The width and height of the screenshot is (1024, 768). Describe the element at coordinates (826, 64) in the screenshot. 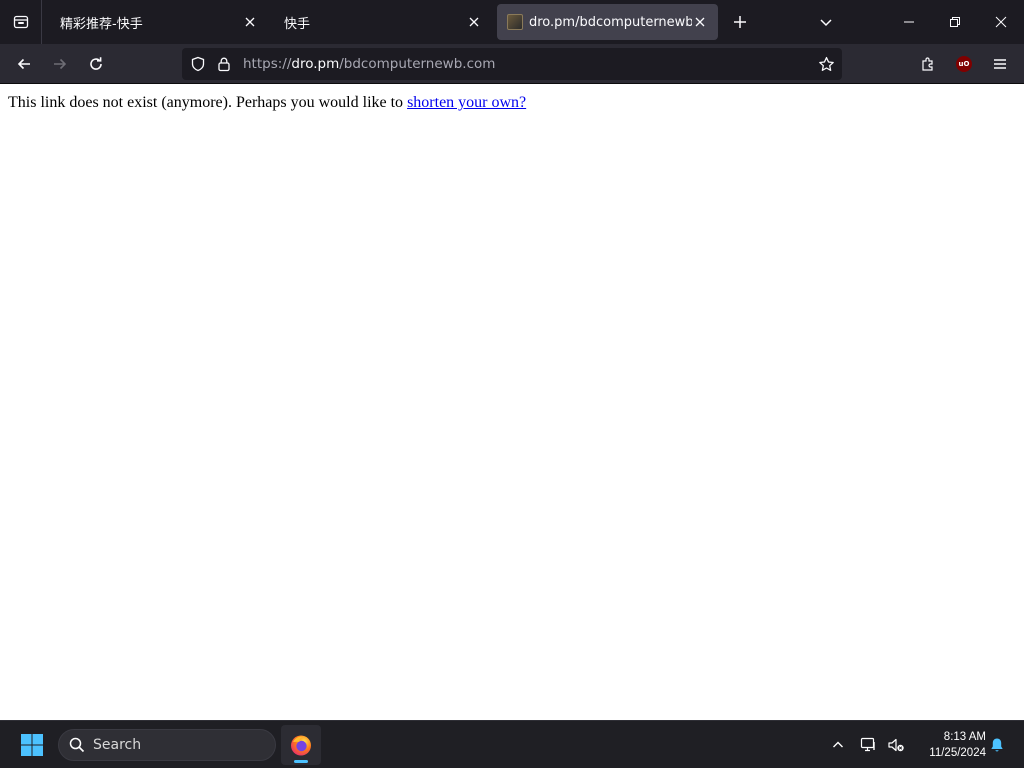

I see `bookmark-star-icon` at that location.